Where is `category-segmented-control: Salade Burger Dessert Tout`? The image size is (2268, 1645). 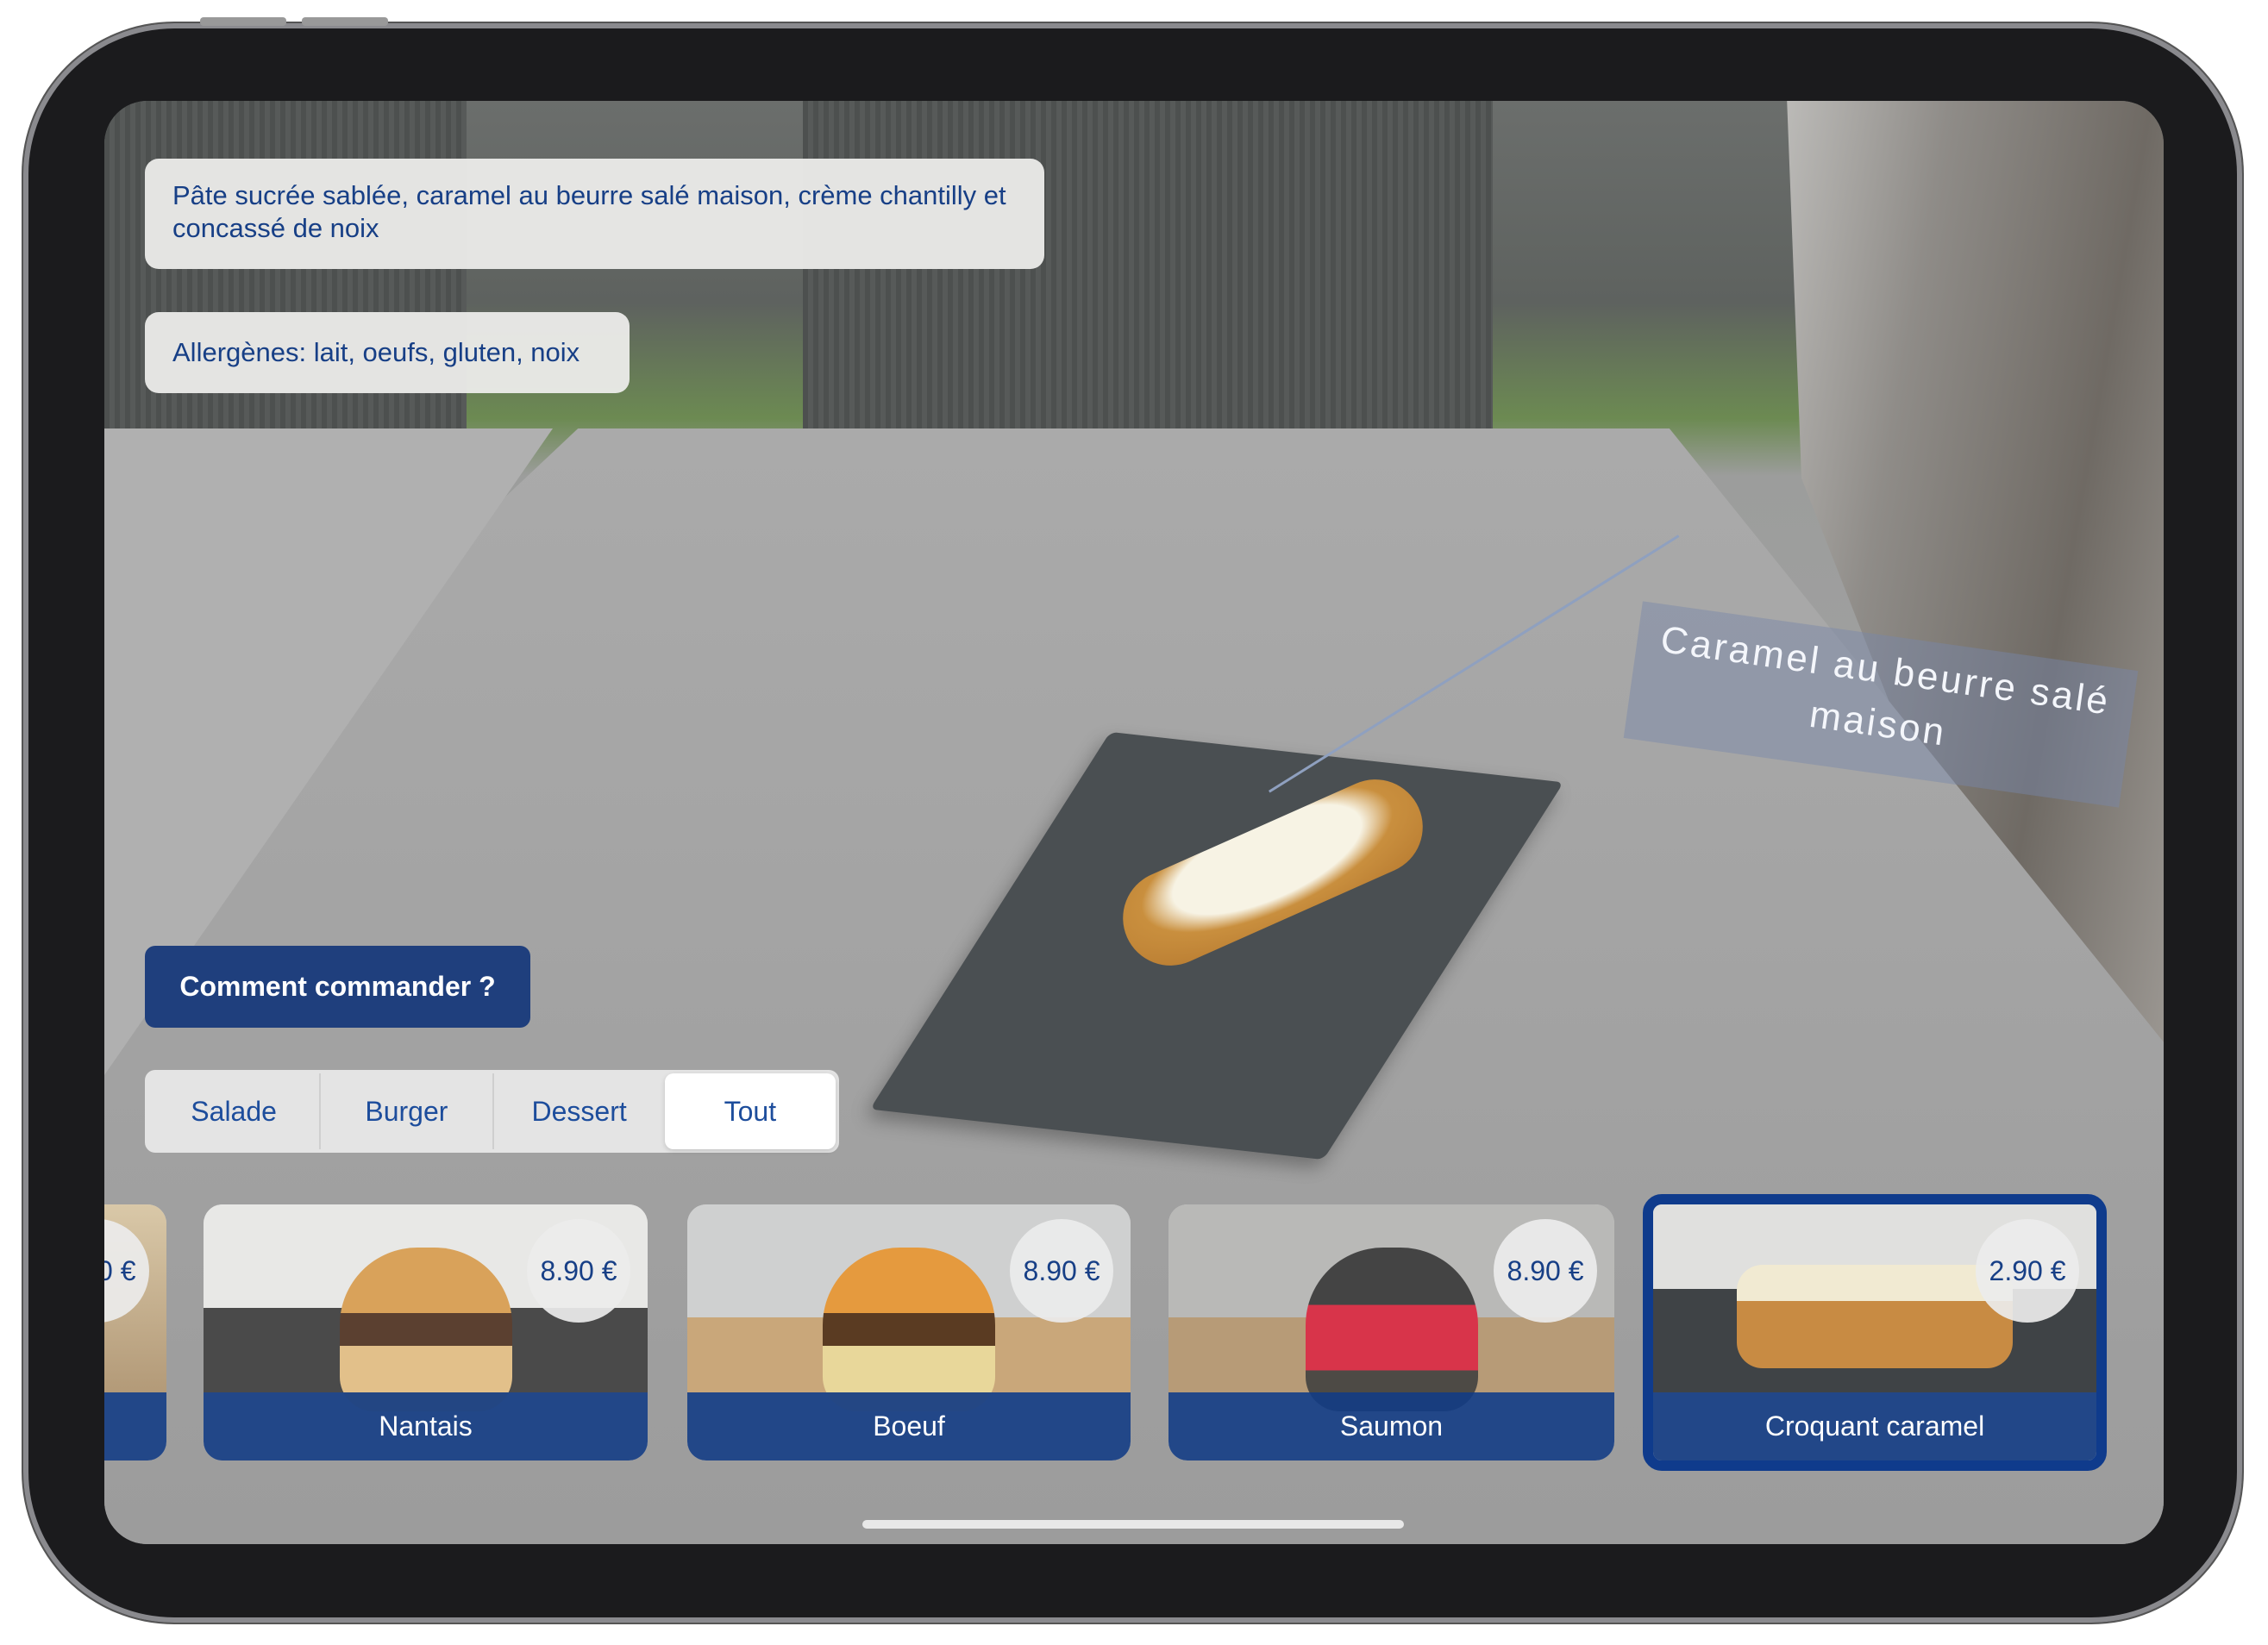
category-segmented-control: Salade Burger Dessert Tout is located at coordinates (492, 1111).